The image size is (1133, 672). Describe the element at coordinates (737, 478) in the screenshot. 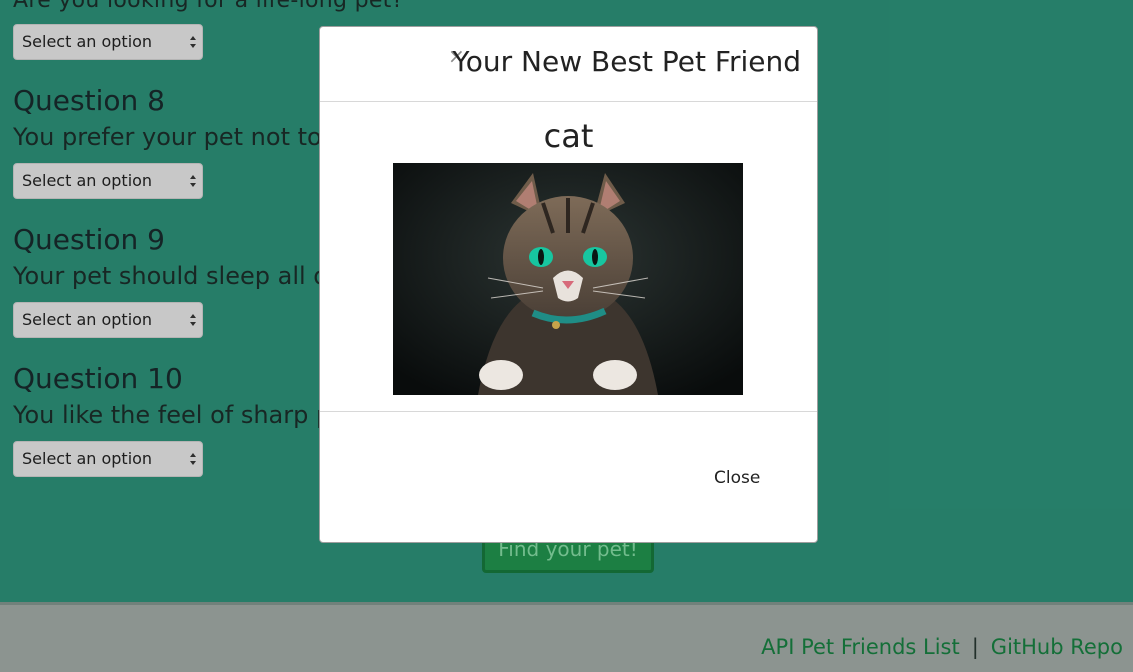

I see `close-button: Close` at that location.